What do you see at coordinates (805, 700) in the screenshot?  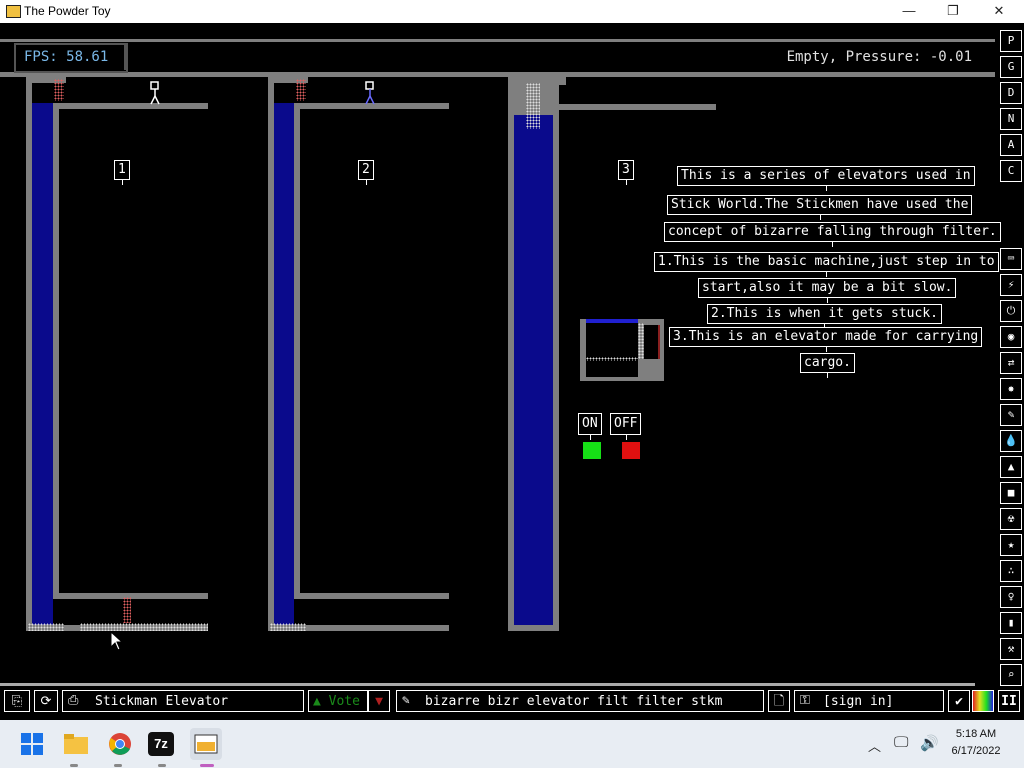 I see `key-icon: ⚿` at bounding box center [805, 700].